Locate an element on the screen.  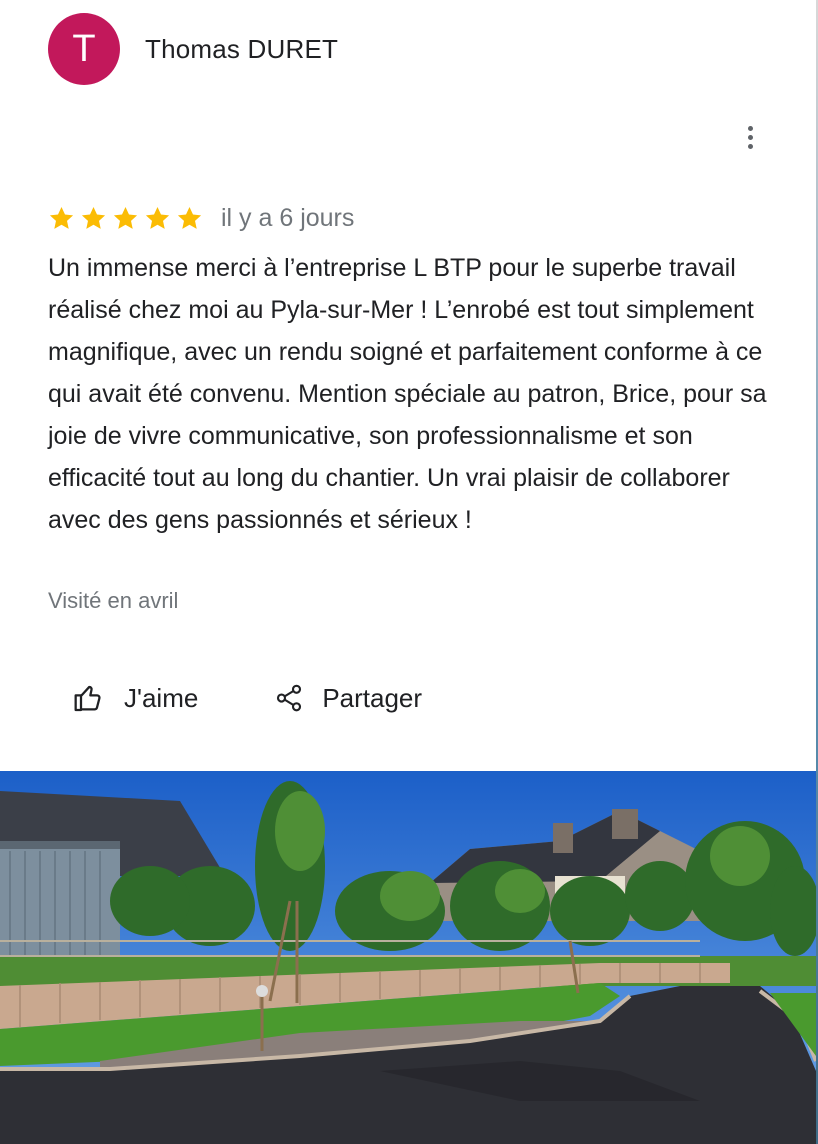
star-rating is located at coordinates (125, 218).